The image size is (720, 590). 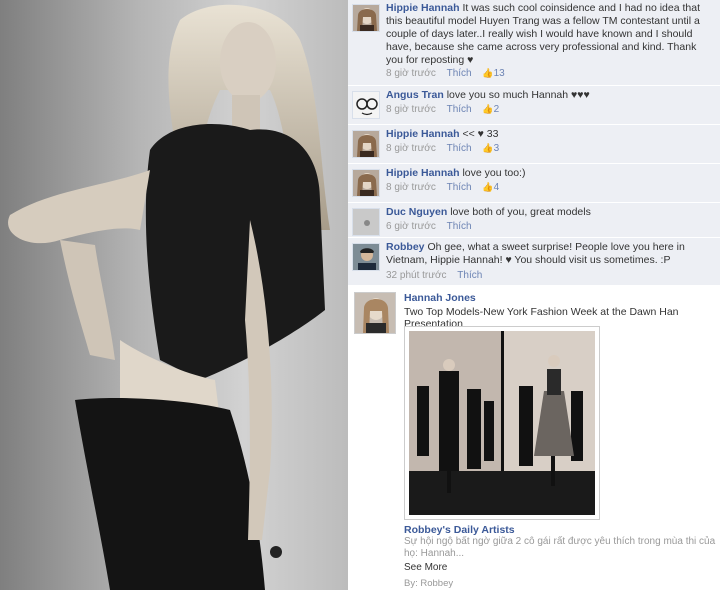 I want to click on like-count: 👍13, so click(x=493, y=73).